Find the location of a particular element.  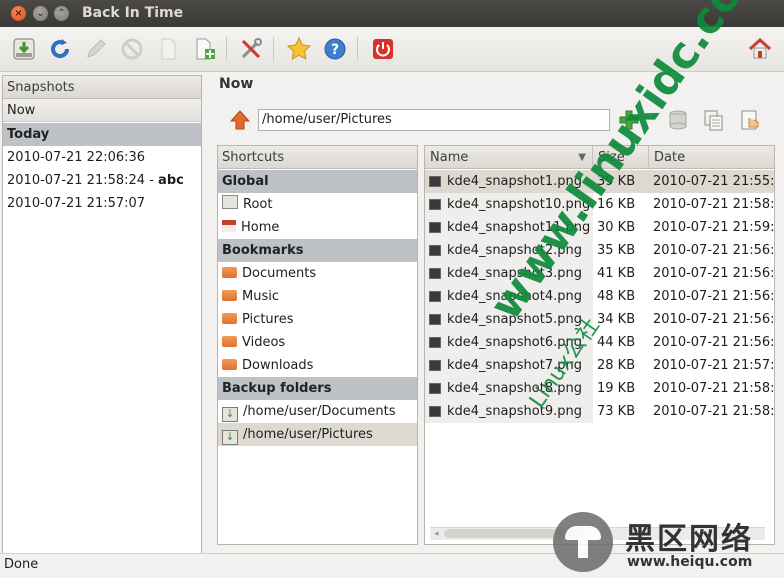

up-button is located at coordinates (240, 120).